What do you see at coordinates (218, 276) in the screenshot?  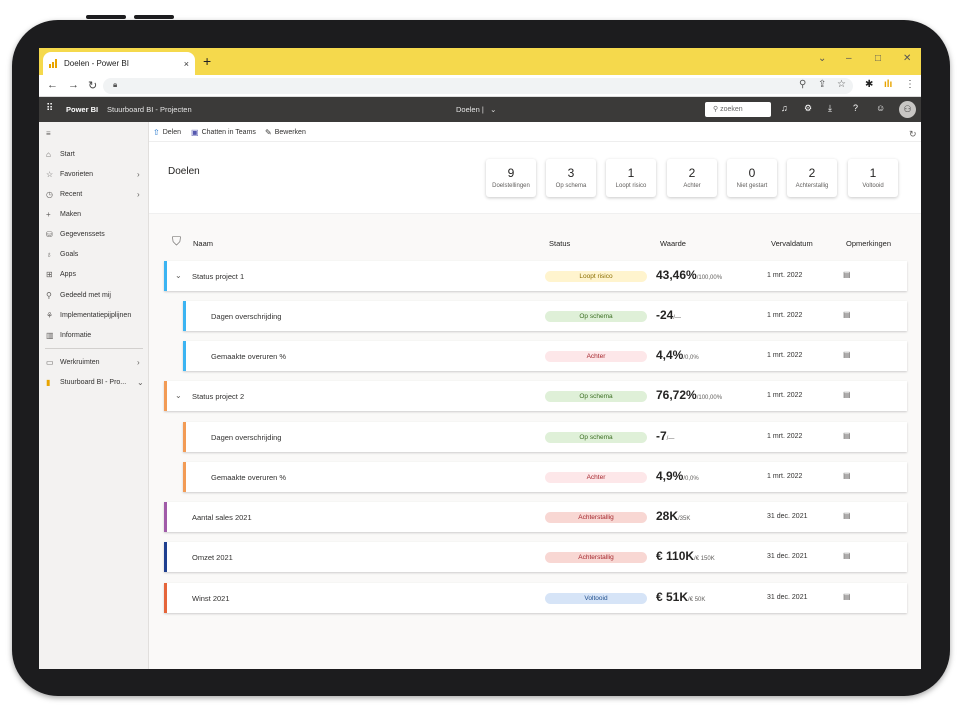 I see `goal-name: Status project 1` at bounding box center [218, 276].